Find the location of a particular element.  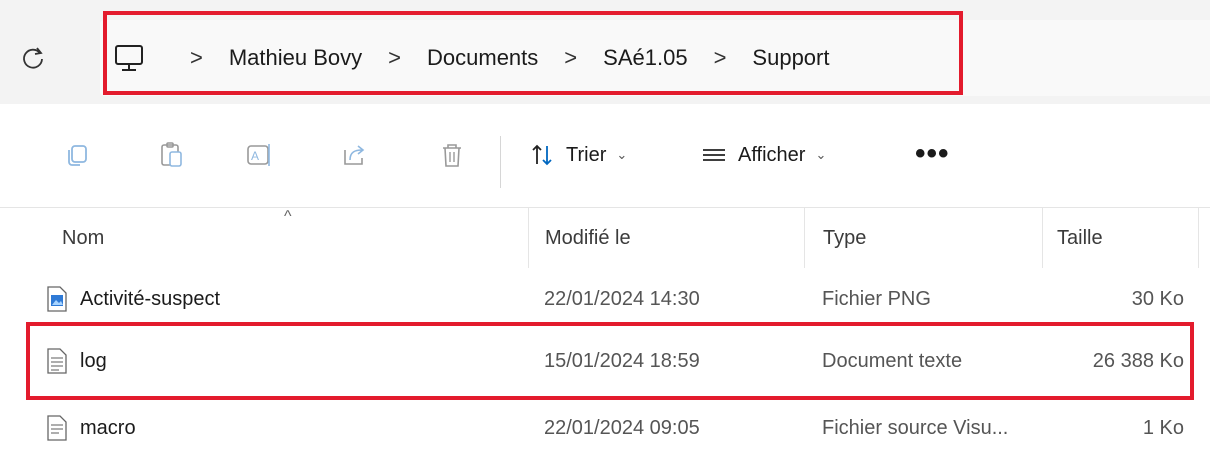

sort-button: Trier ⌄ is located at coordinates (578, 155).